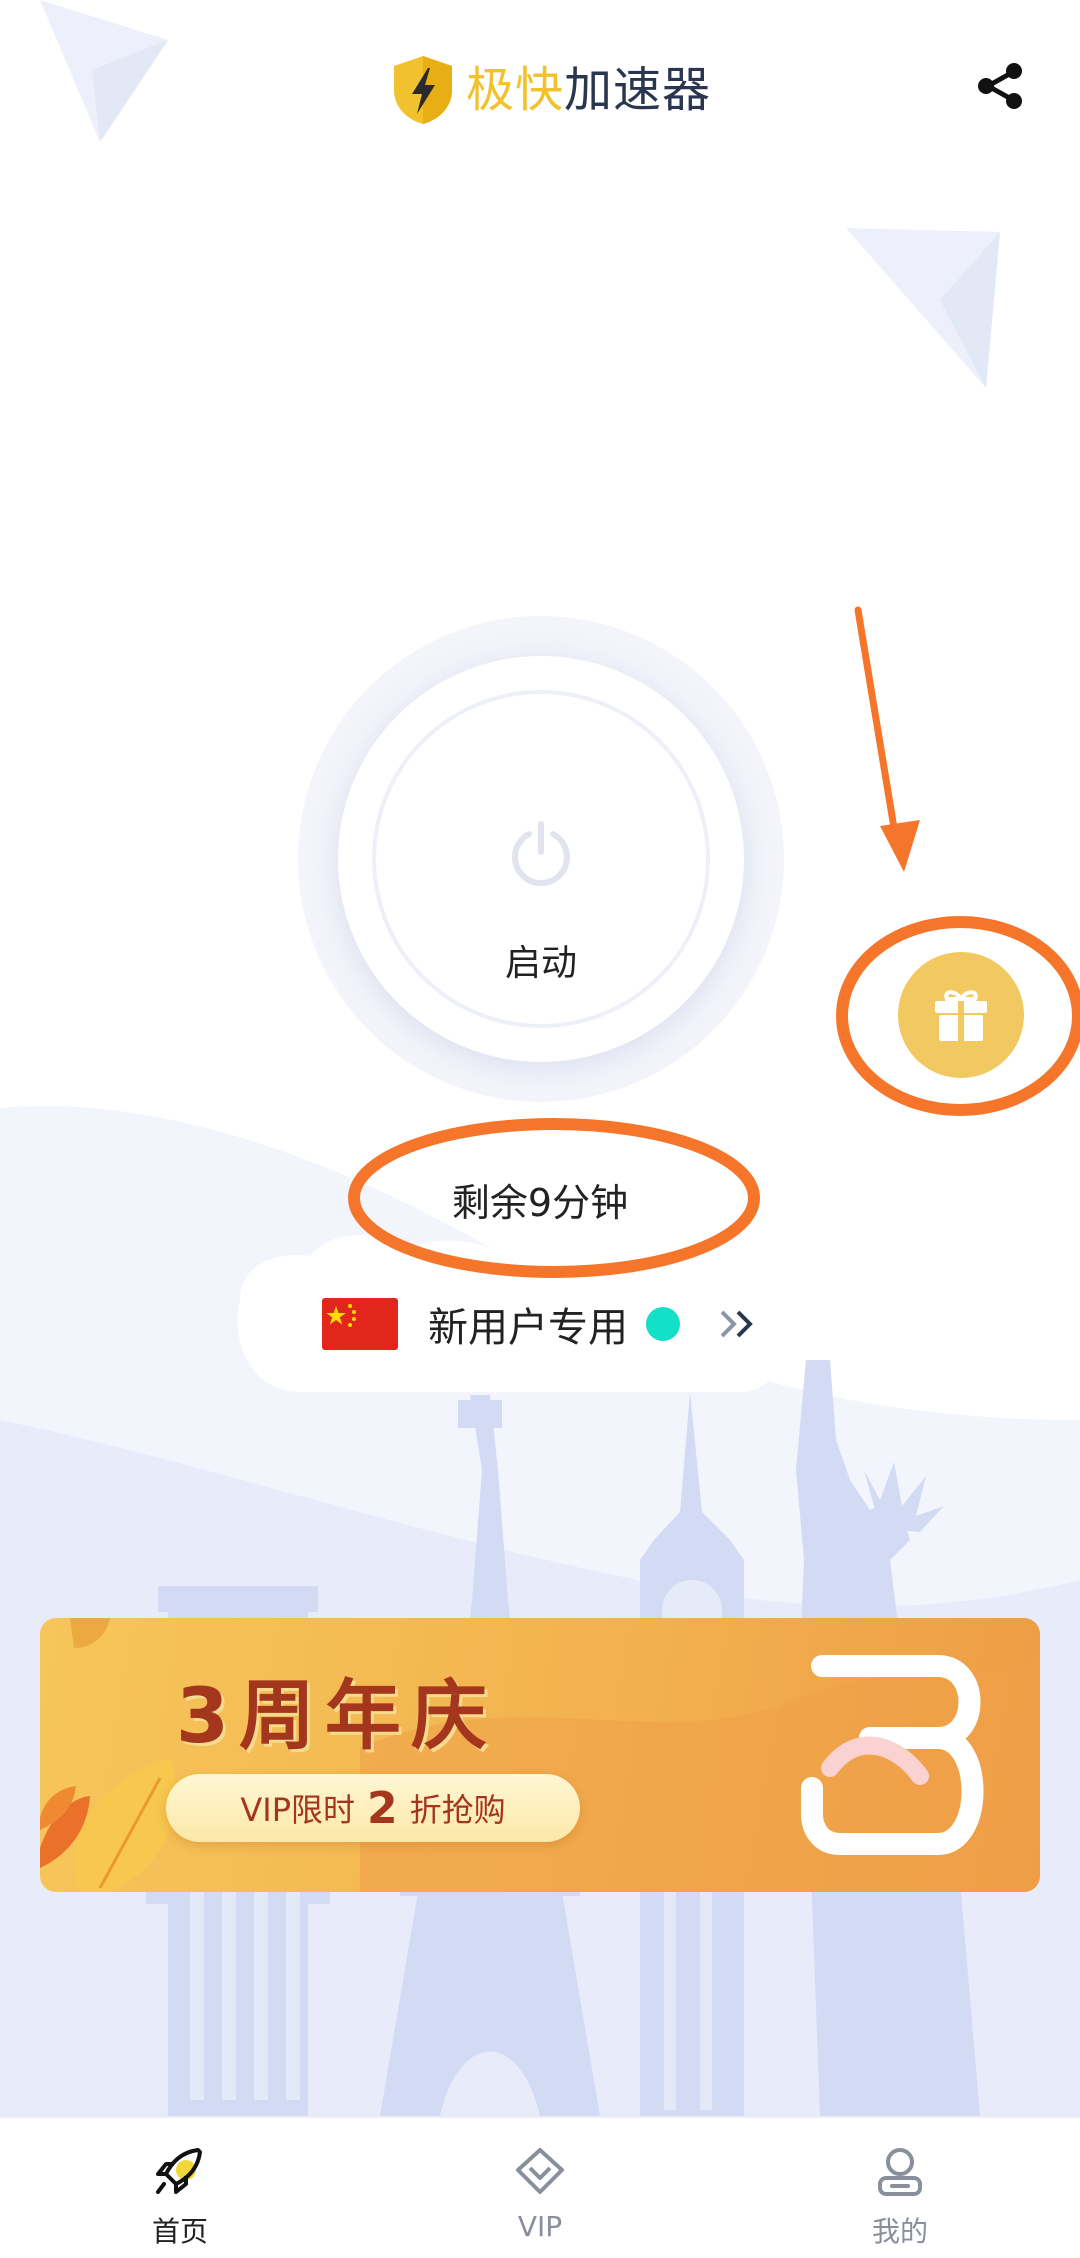  What do you see at coordinates (638, 90) in the screenshot?
I see `app-name-rest: 加速器` at bounding box center [638, 90].